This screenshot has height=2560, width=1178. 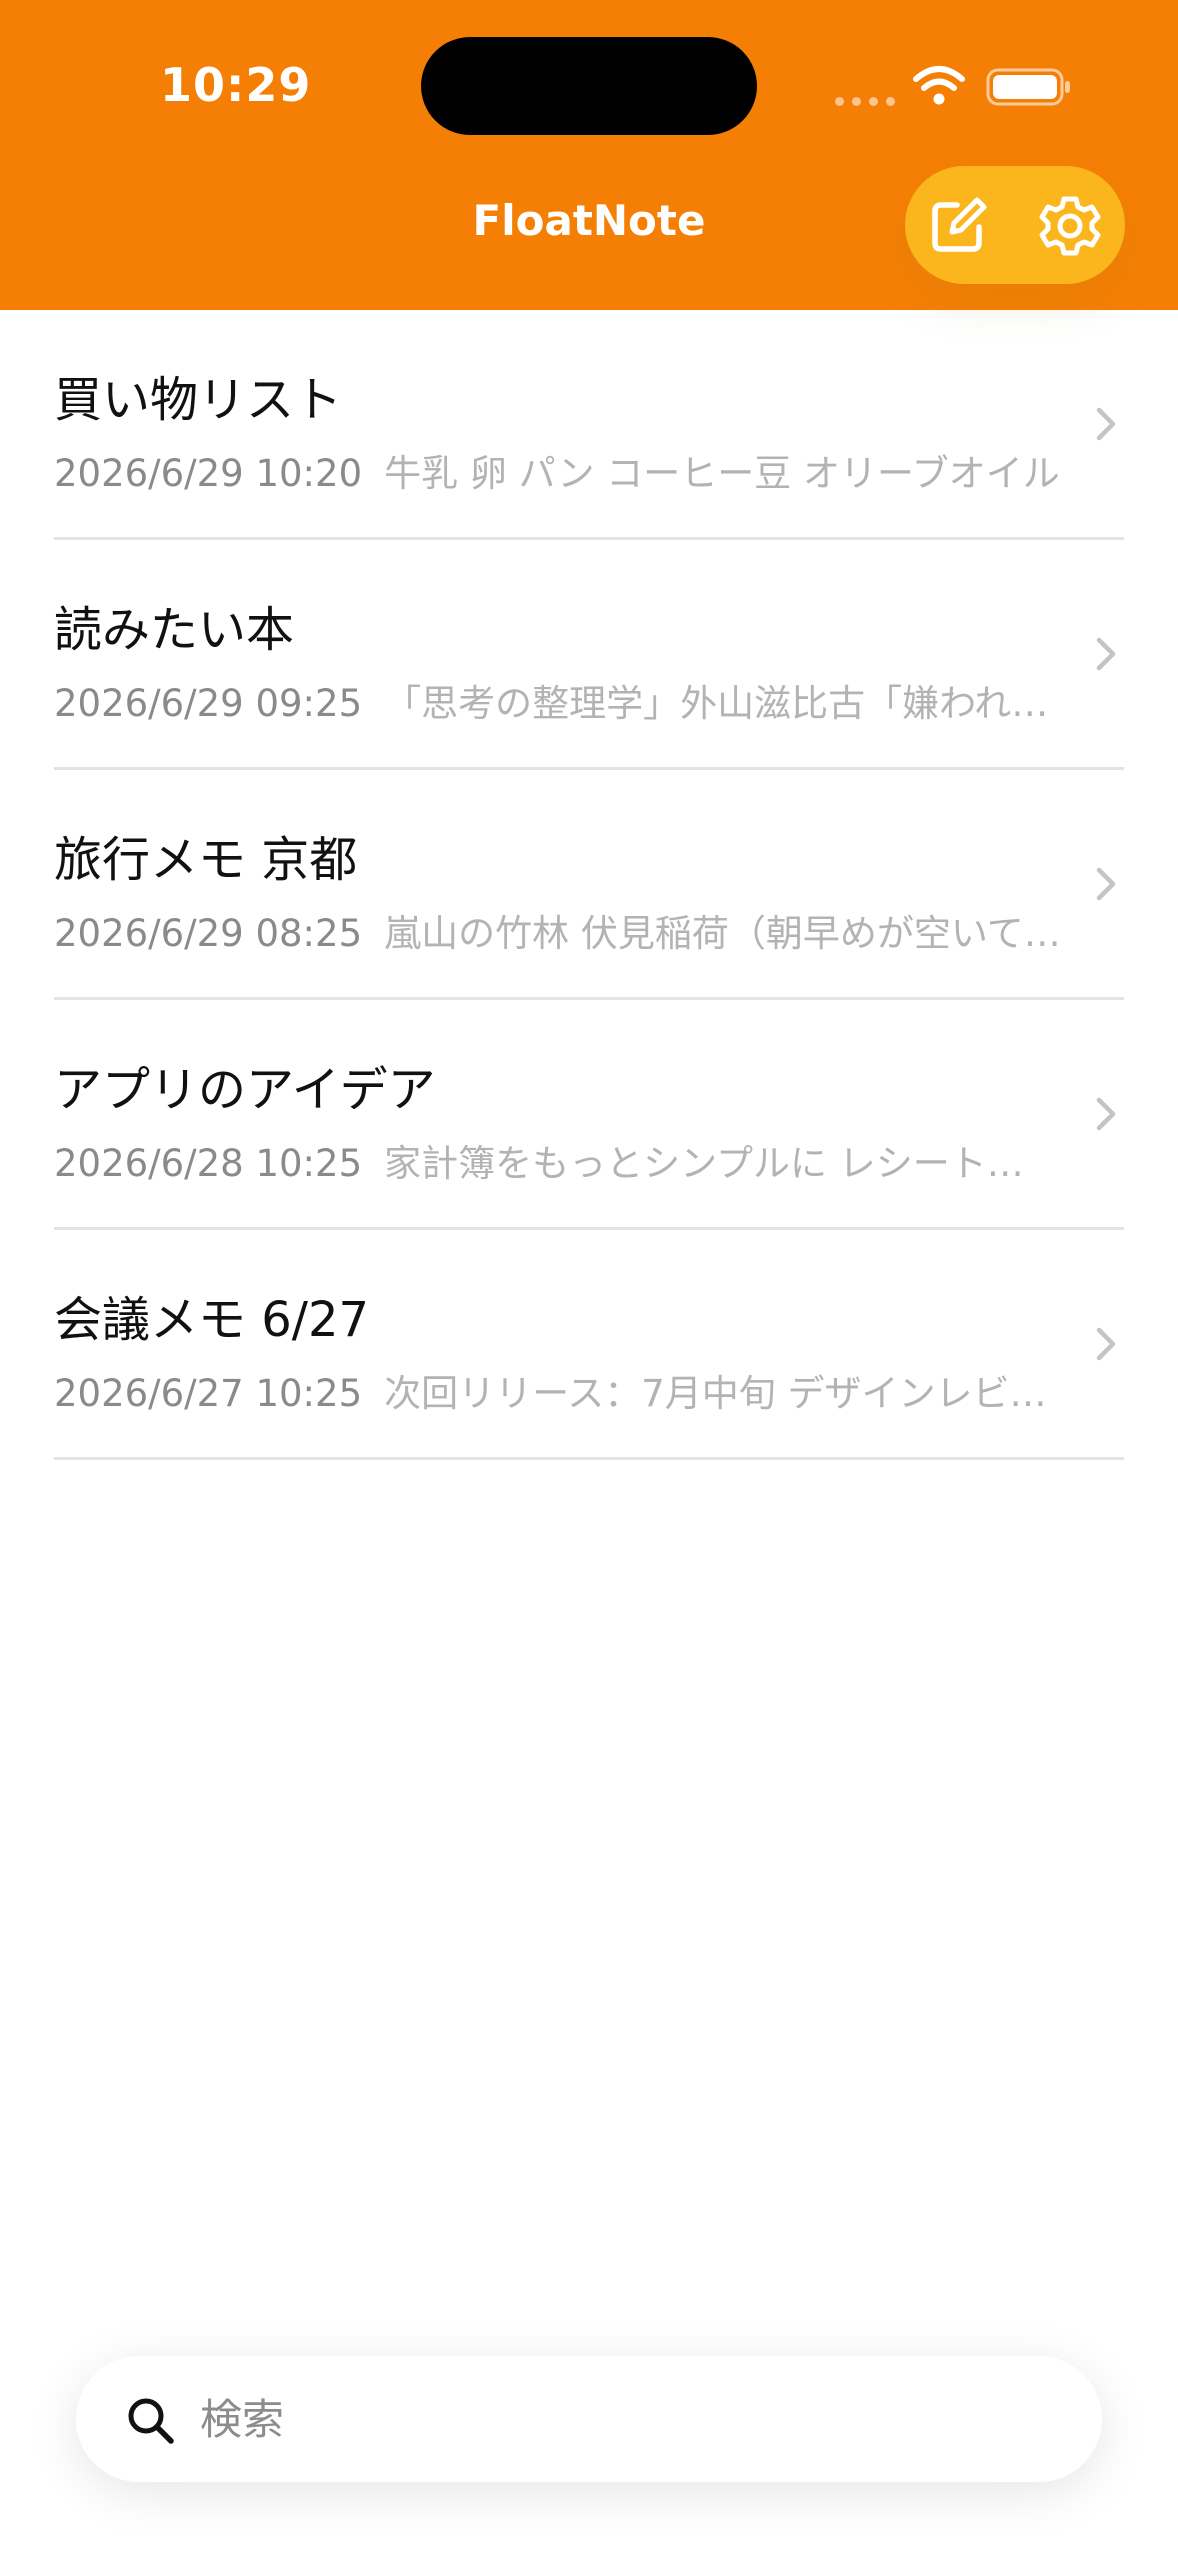 What do you see at coordinates (628, 2419) in the screenshot?
I see `search-input` at bounding box center [628, 2419].